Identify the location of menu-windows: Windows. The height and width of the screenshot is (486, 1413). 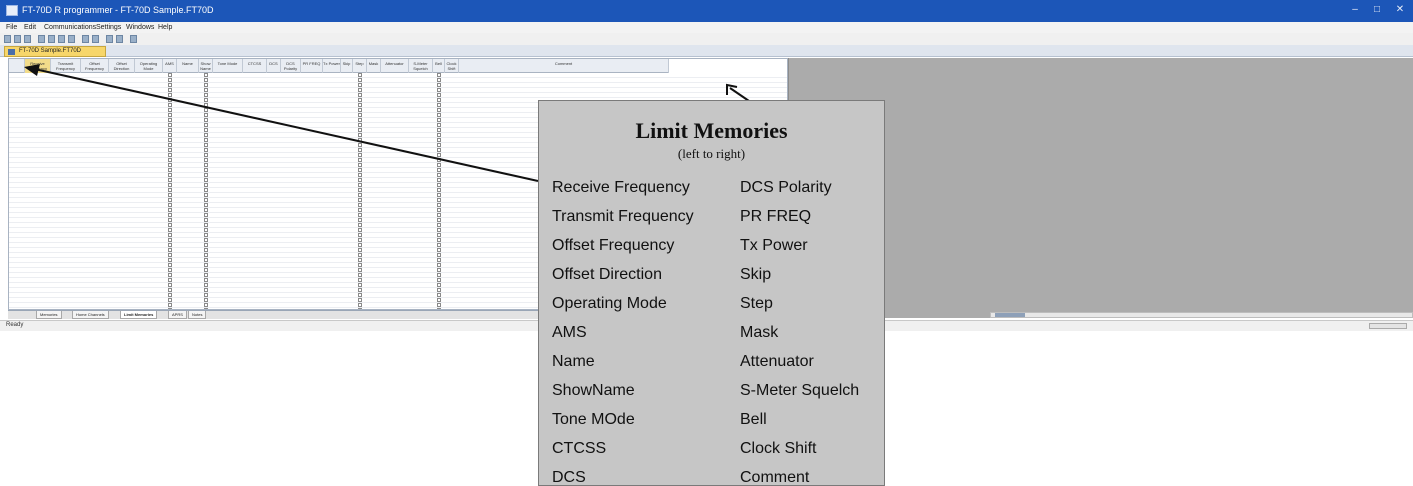
(140, 27).